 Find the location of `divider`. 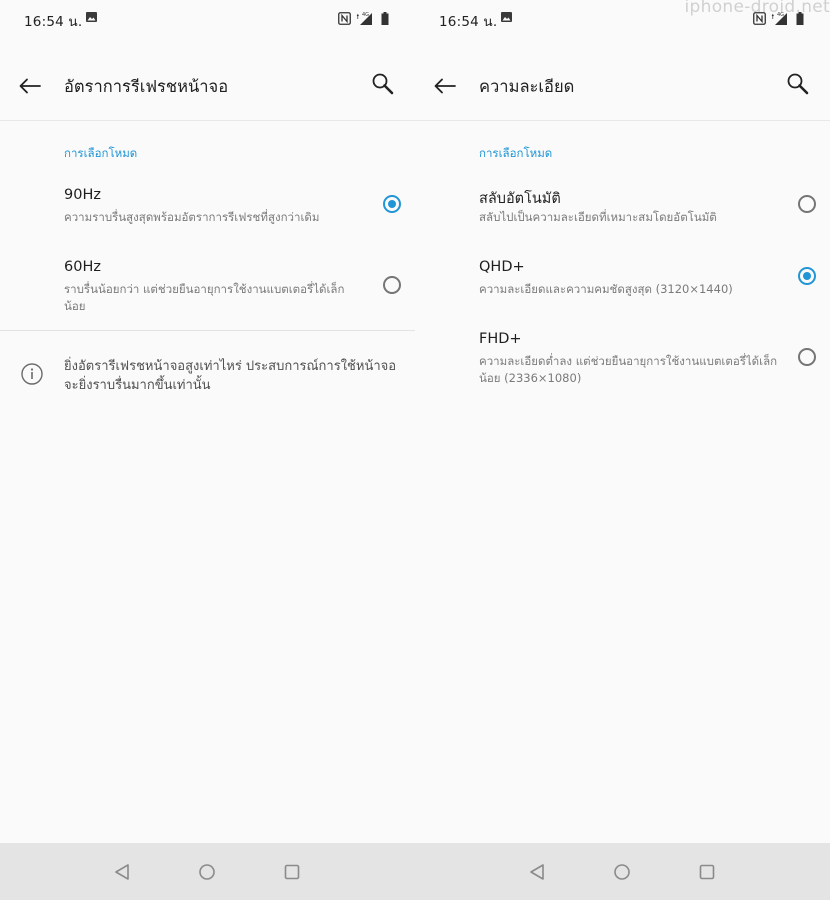

divider is located at coordinates (207, 330).